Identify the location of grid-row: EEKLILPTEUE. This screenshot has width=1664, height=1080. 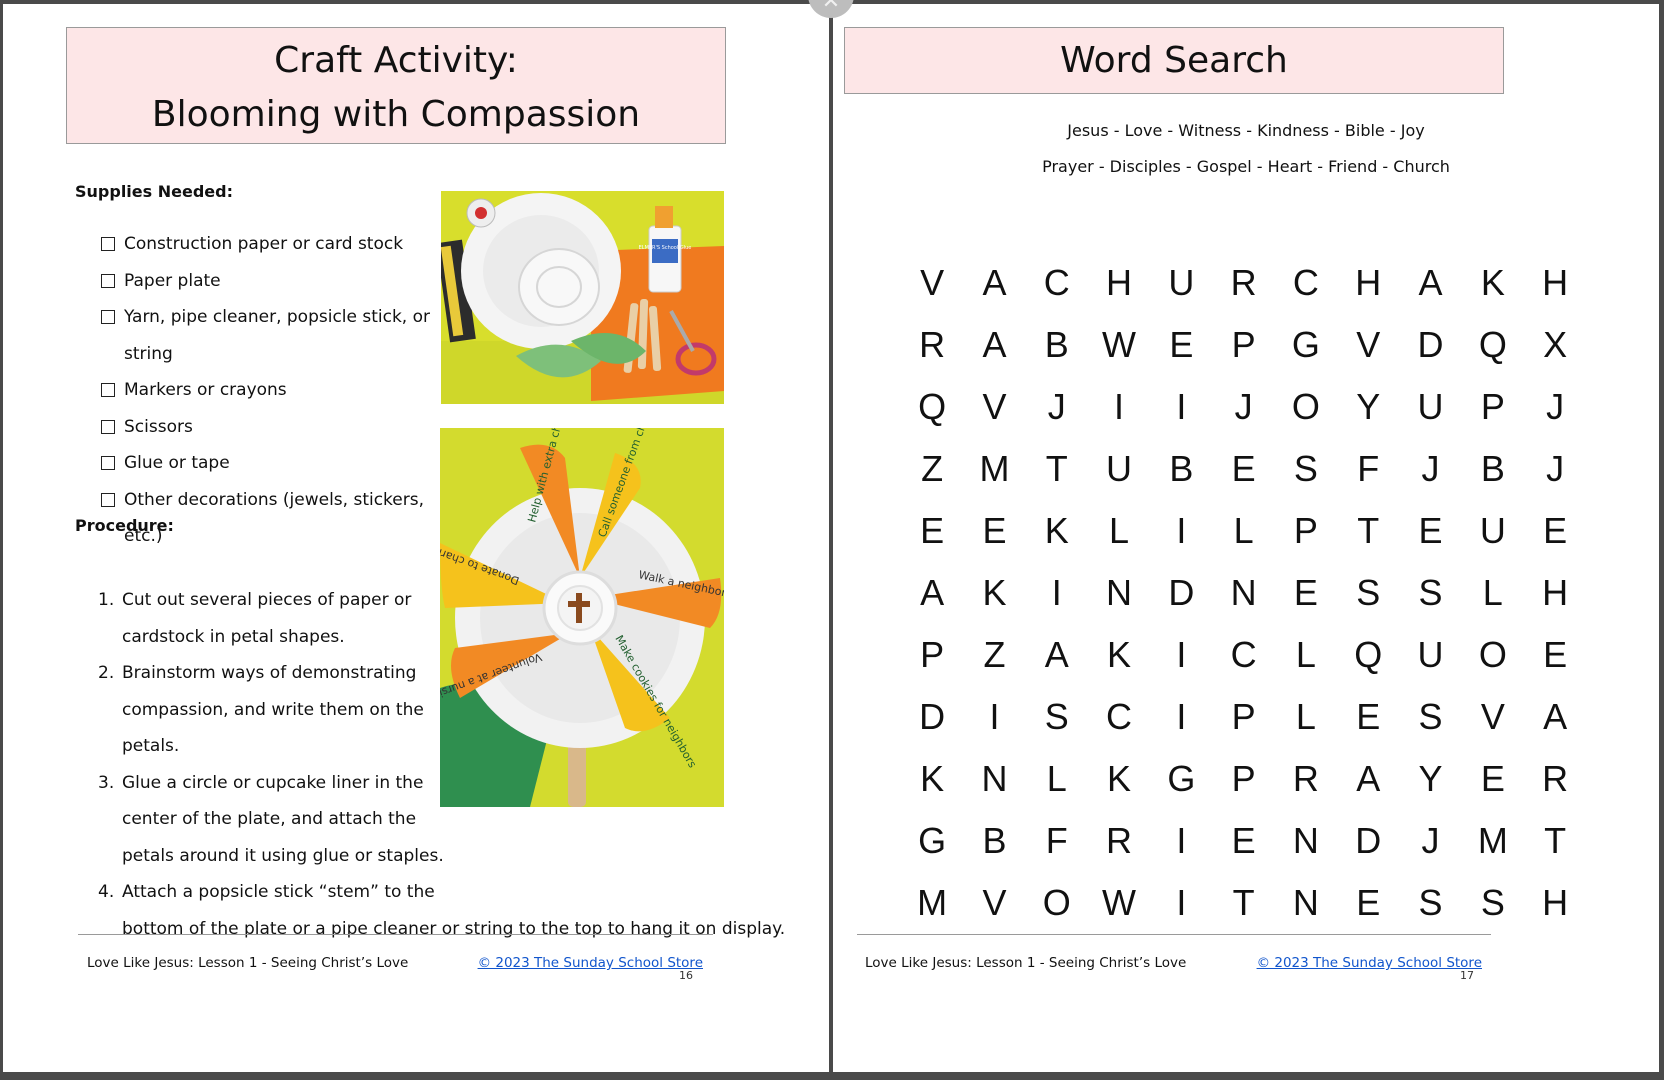
(1244, 531).